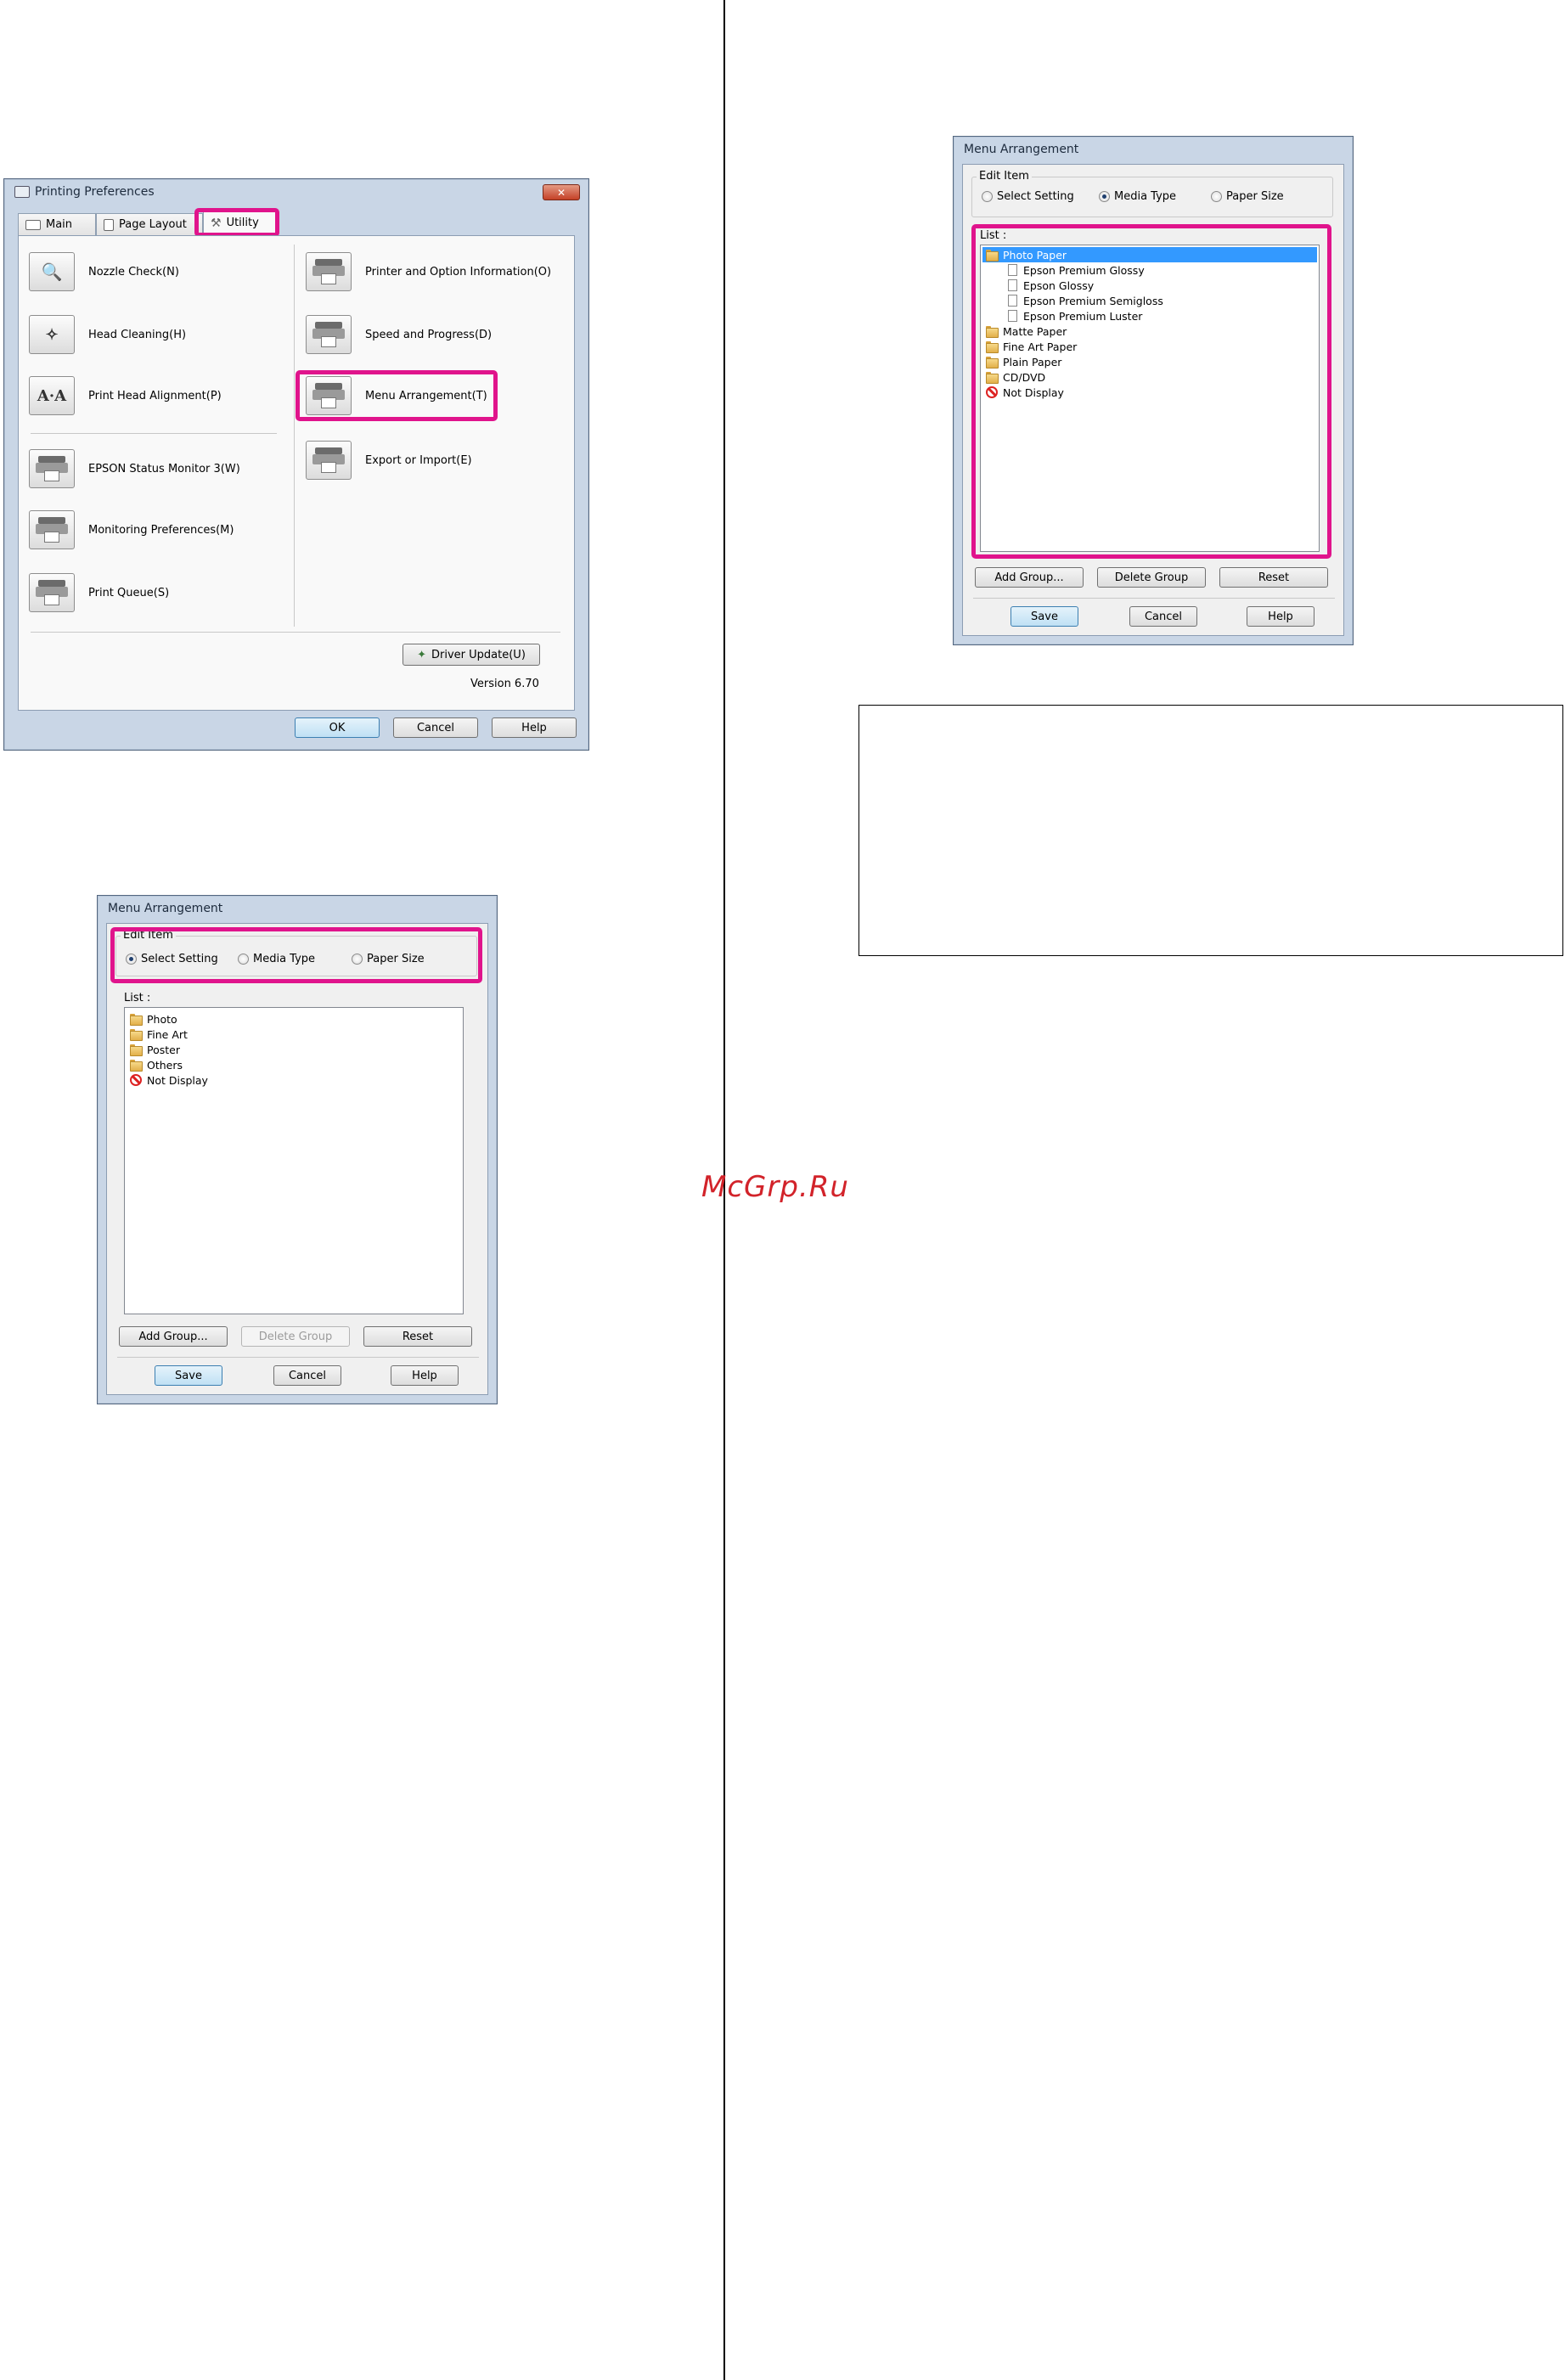 This screenshot has width=1565, height=2380. I want to click on watermark: McGrp.Ru, so click(775, 1187).